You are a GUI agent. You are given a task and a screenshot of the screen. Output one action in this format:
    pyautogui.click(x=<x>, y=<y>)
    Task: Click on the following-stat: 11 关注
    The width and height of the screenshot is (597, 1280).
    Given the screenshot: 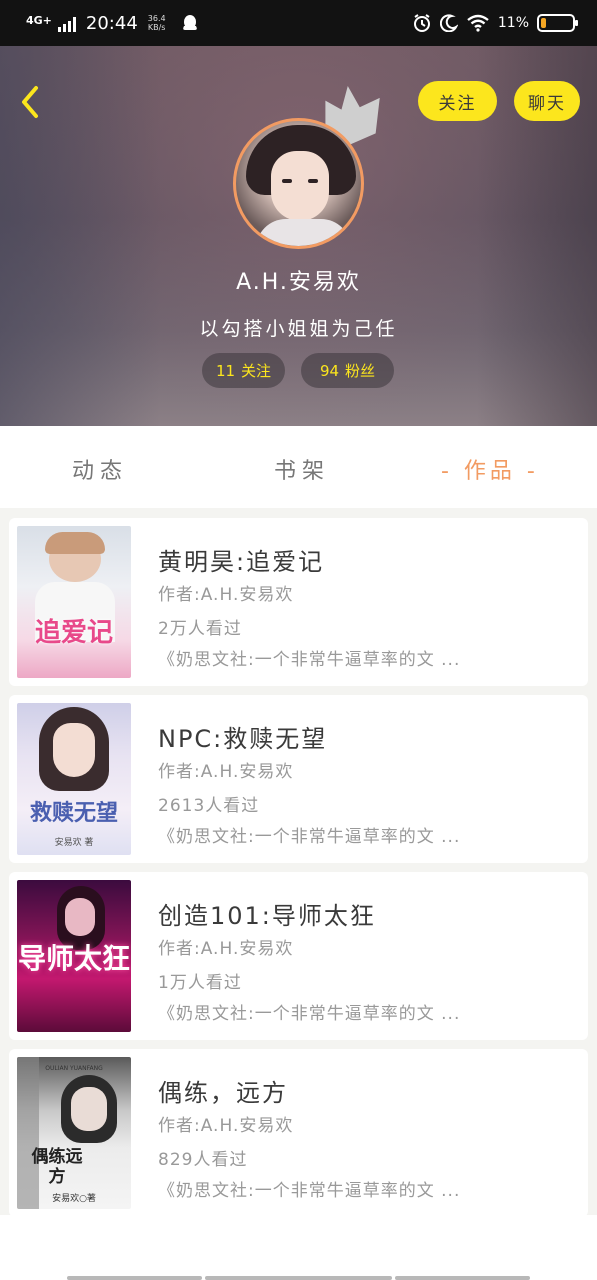 What is the action you would take?
    pyautogui.click(x=243, y=370)
    